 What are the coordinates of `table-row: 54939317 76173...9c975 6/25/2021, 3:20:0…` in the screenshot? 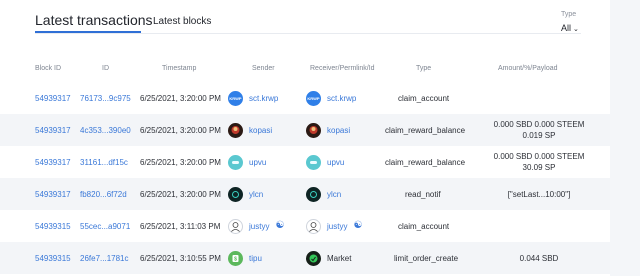 It's located at (305, 98).